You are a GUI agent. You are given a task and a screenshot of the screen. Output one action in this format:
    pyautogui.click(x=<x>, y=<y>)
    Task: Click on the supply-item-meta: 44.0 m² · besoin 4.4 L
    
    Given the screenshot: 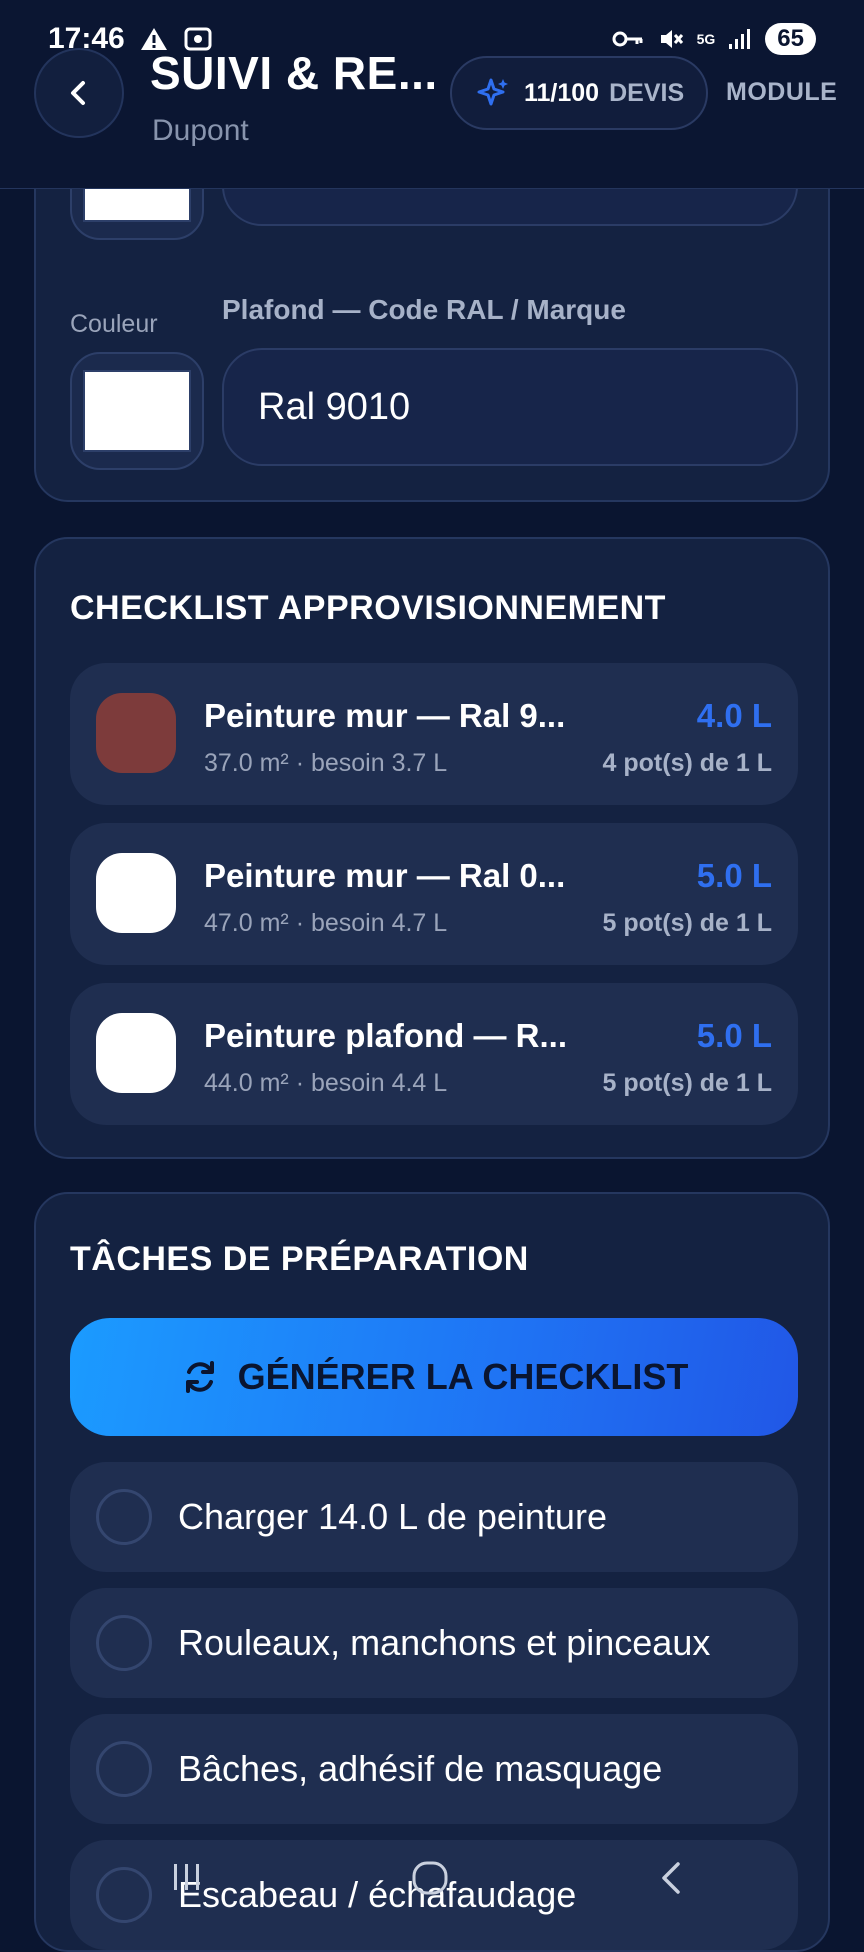 What is the action you would take?
    pyautogui.click(x=326, y=1083)
    